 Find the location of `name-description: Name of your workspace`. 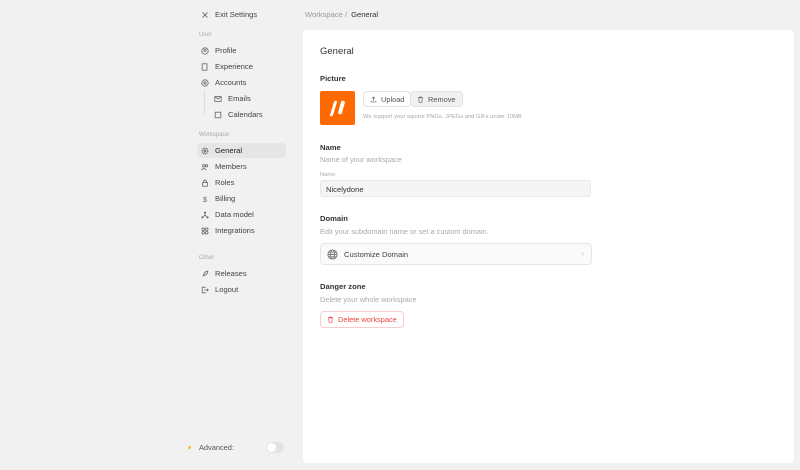

name-description: Name of your workspace is located at coordinates (361, 159).